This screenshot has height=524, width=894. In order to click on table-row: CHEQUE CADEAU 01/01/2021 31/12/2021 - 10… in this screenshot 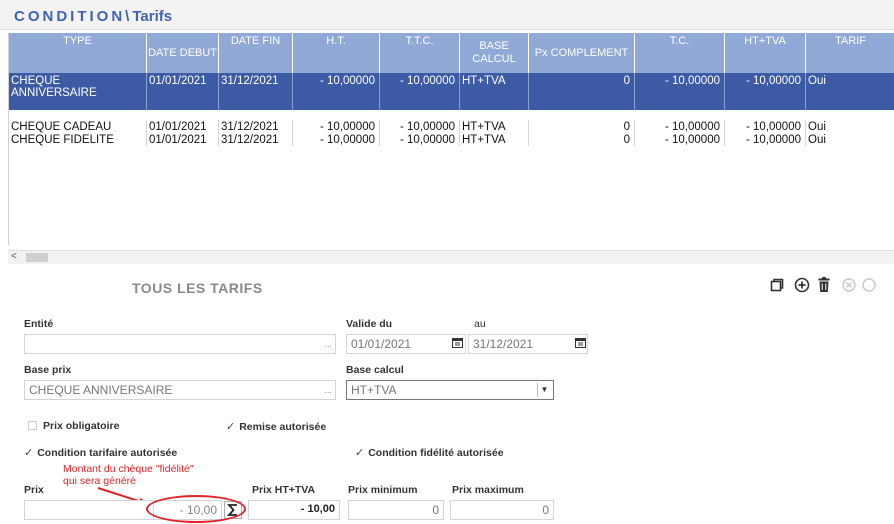, I will do `click(451, 126)`.